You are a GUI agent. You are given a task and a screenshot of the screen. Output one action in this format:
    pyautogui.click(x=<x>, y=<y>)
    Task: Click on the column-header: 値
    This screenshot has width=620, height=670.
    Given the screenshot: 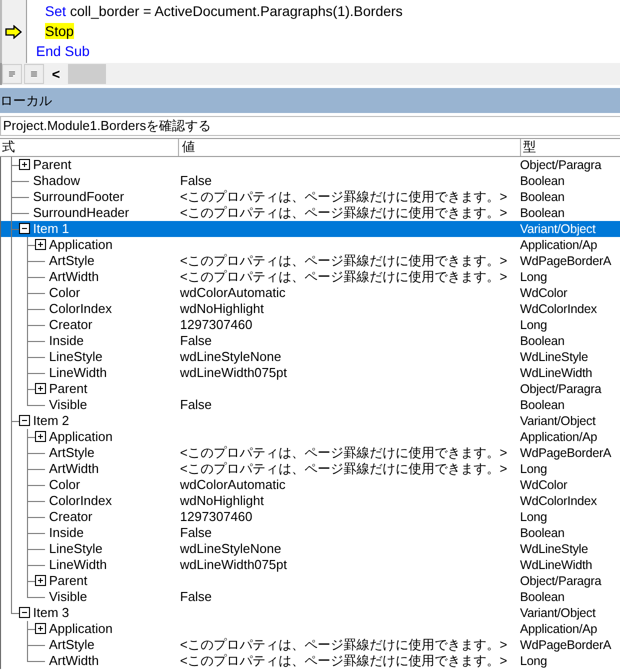 What is the action you would take?
    pyautogui.click(x=350, y=147)
    